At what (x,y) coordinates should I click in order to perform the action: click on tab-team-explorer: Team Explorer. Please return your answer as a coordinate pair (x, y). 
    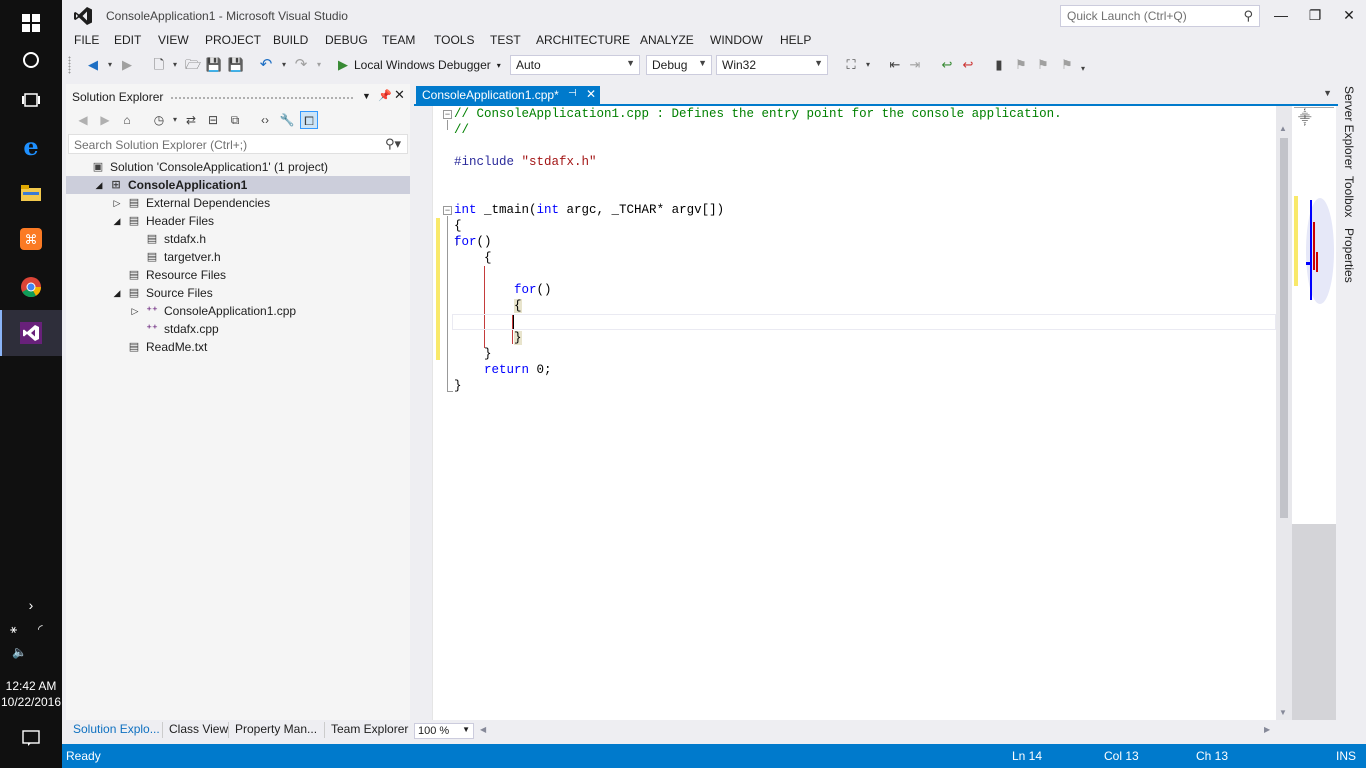
    Looking at the image, I should click on (369, 729).